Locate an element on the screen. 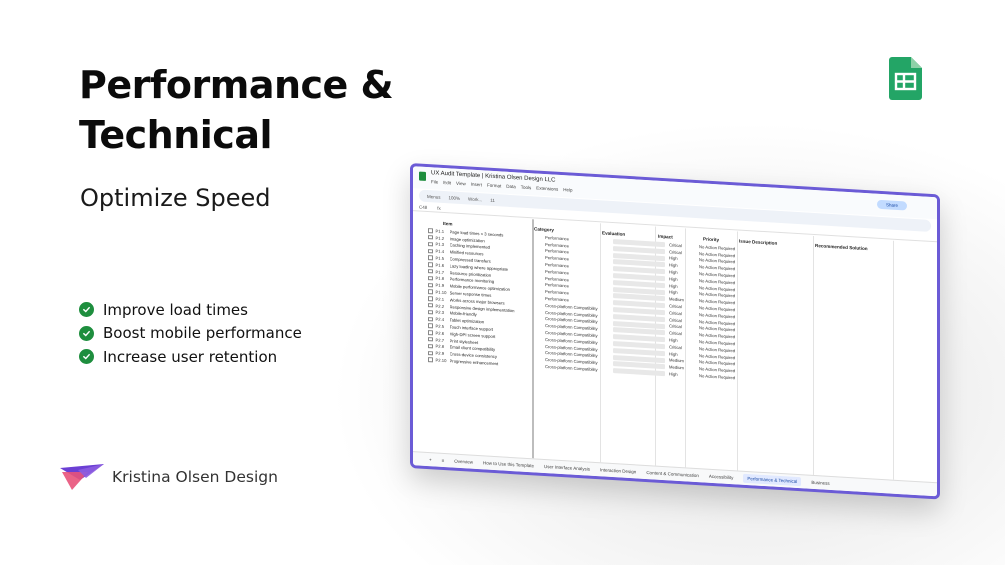  font-size-input: 11 is located at coordinates (492, 199).